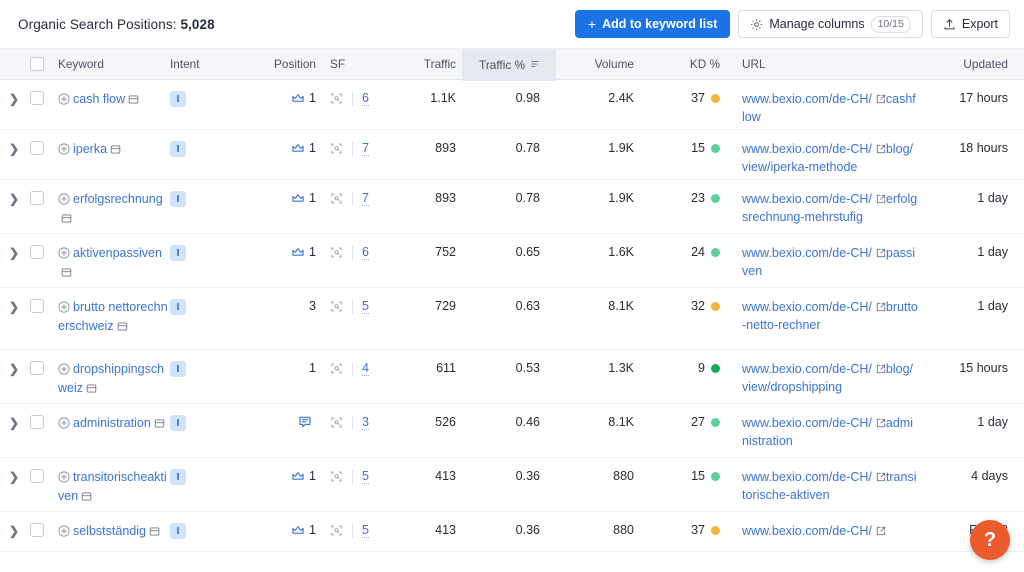 The height and width of the screenshot is (572, 1024). What do you see at coordinates (851, 217) in the screenshot?
I see `url-link-line: tufig` at bounding box center [851, 217].